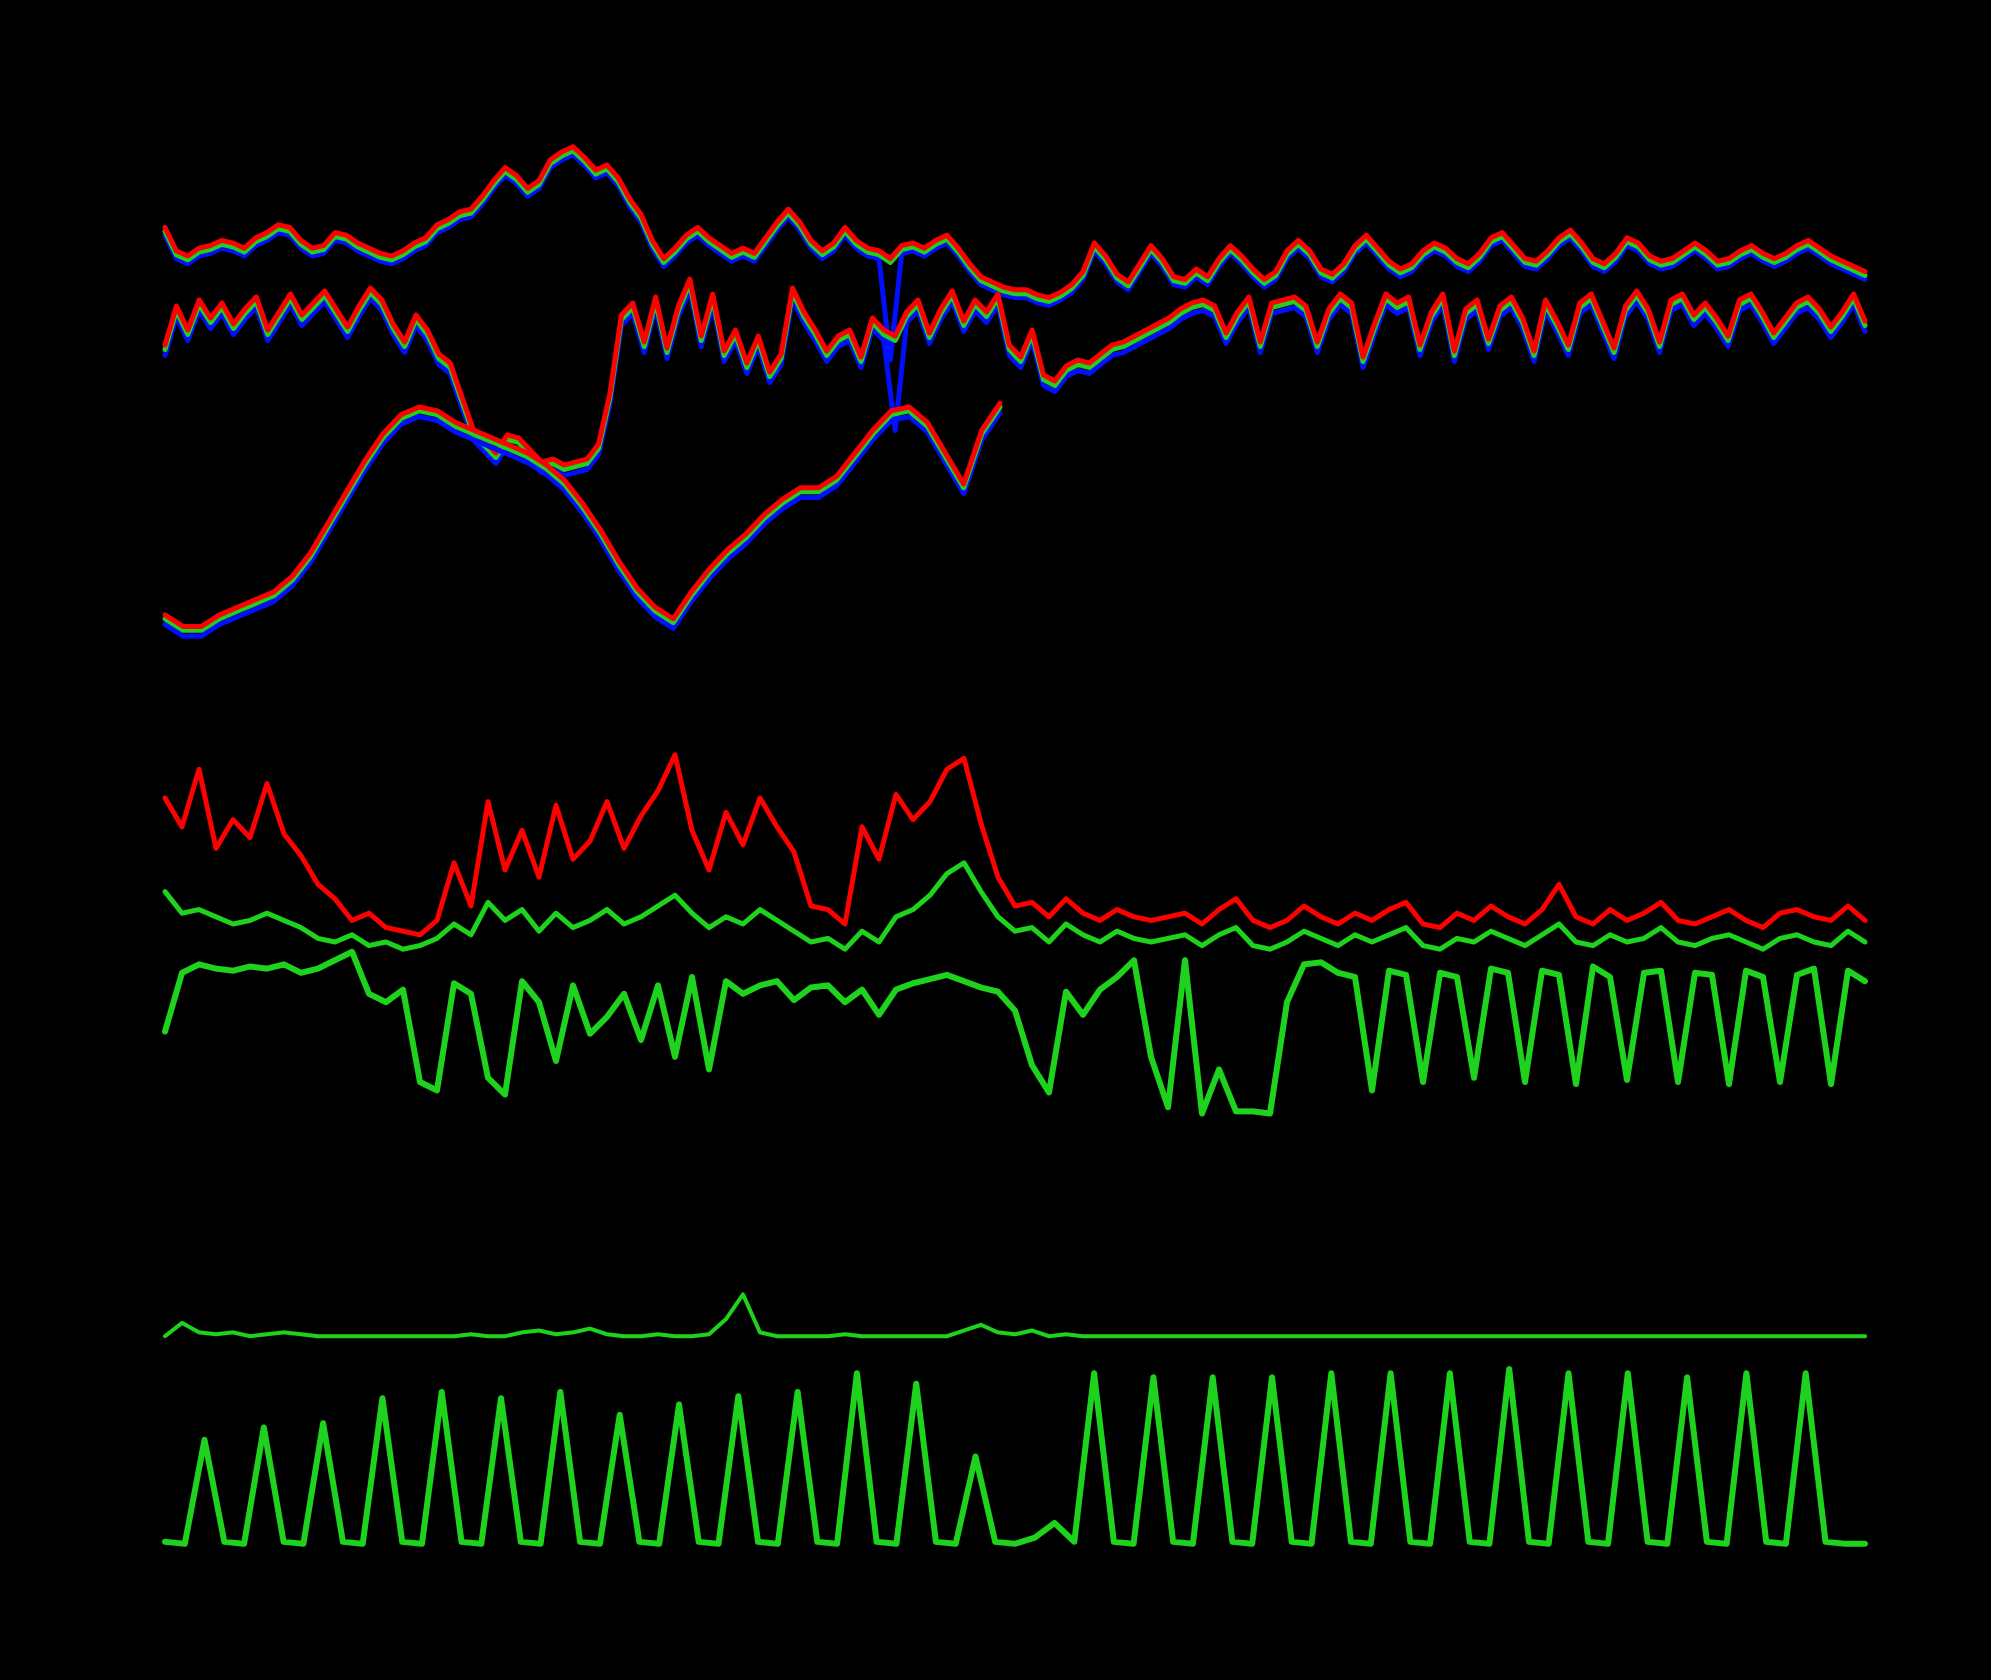  I want to click on panel-p4, so click(1015, 852).